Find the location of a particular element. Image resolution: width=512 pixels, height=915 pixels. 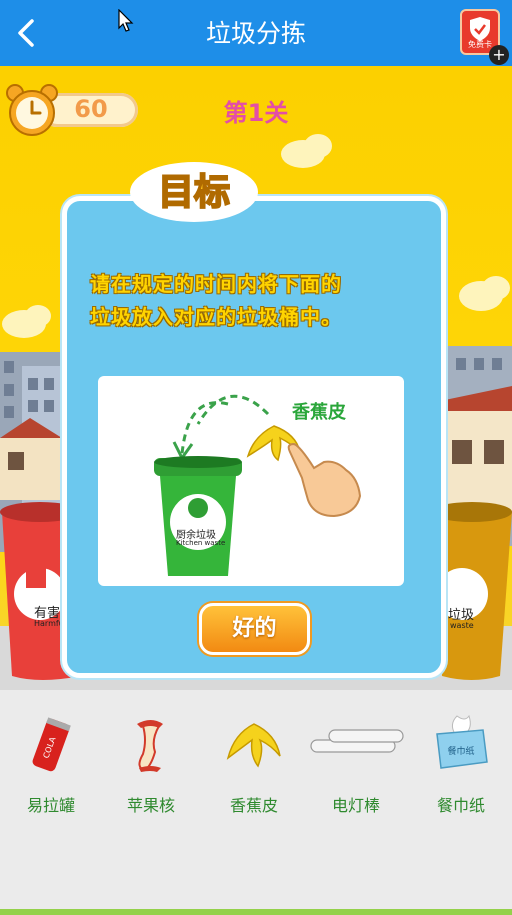

plus-badge: + is located at coordinates (499, 55).